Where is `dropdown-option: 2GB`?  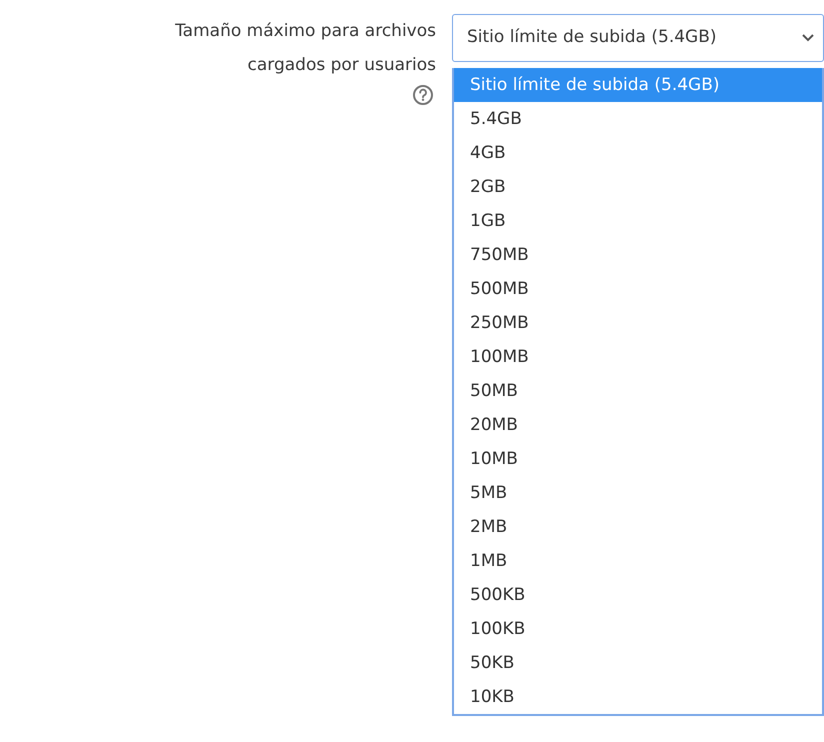
dropdown-option: 2GB is located at coordinates (638, 187).